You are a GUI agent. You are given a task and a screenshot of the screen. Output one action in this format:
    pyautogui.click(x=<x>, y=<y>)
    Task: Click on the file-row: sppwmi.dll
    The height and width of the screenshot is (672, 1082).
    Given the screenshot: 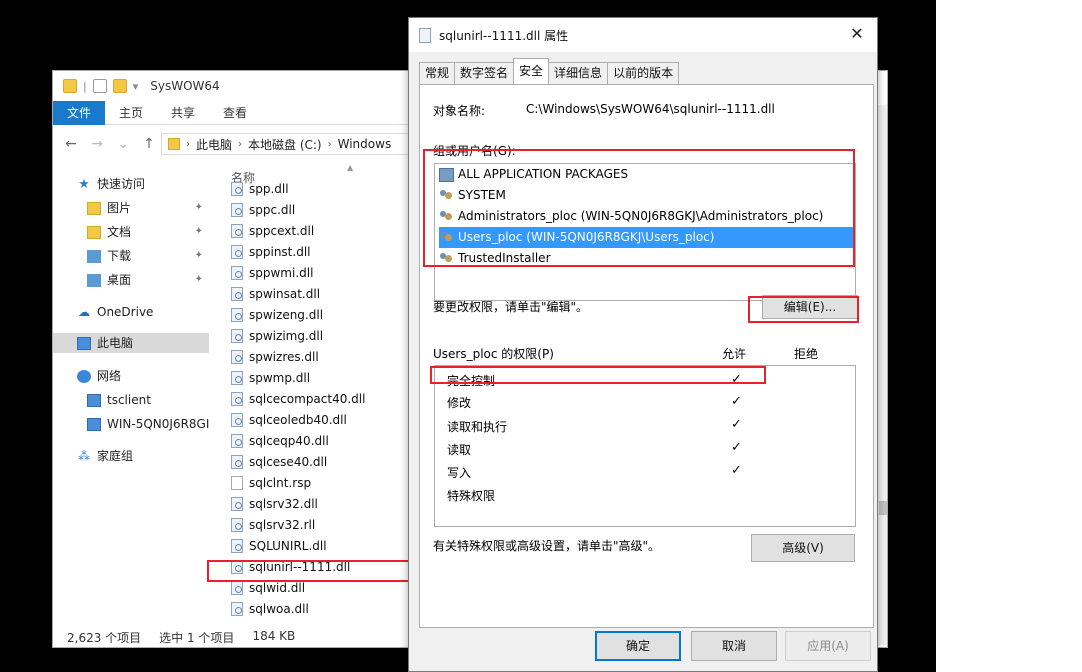 What is the action you would take?
    pyautogui.click(x=272, y=273)
    